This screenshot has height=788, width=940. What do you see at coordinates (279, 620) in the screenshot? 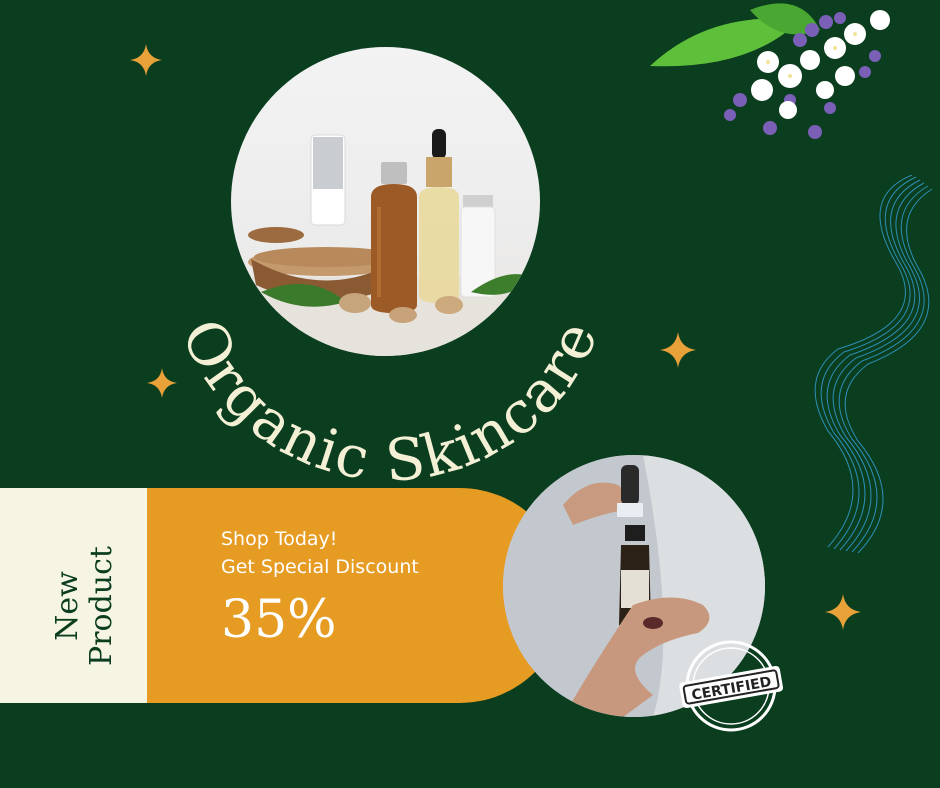
I see `discount-value: 35%` at bounding box center [279, 620].